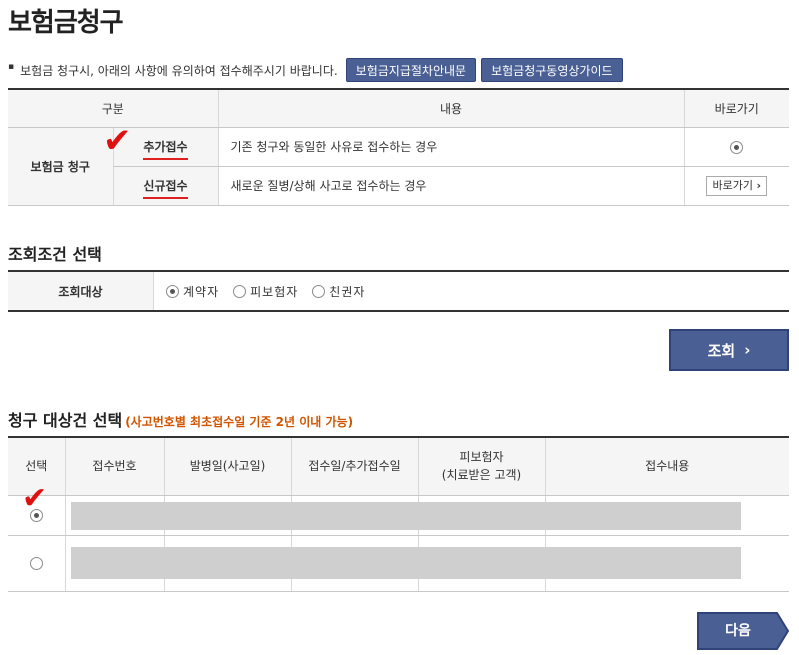 This screenshot has height=655, width=799. Describe the element at coordinates (55, 254) in the screenshot. I see `search-condition-title: 조회조건 선택` at that location.